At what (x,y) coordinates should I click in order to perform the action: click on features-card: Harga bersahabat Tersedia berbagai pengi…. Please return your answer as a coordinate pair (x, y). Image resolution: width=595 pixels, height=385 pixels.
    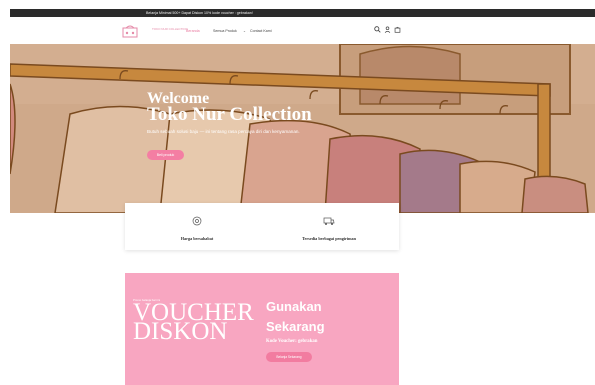
    Looking at the image, I should click on (262, 226).